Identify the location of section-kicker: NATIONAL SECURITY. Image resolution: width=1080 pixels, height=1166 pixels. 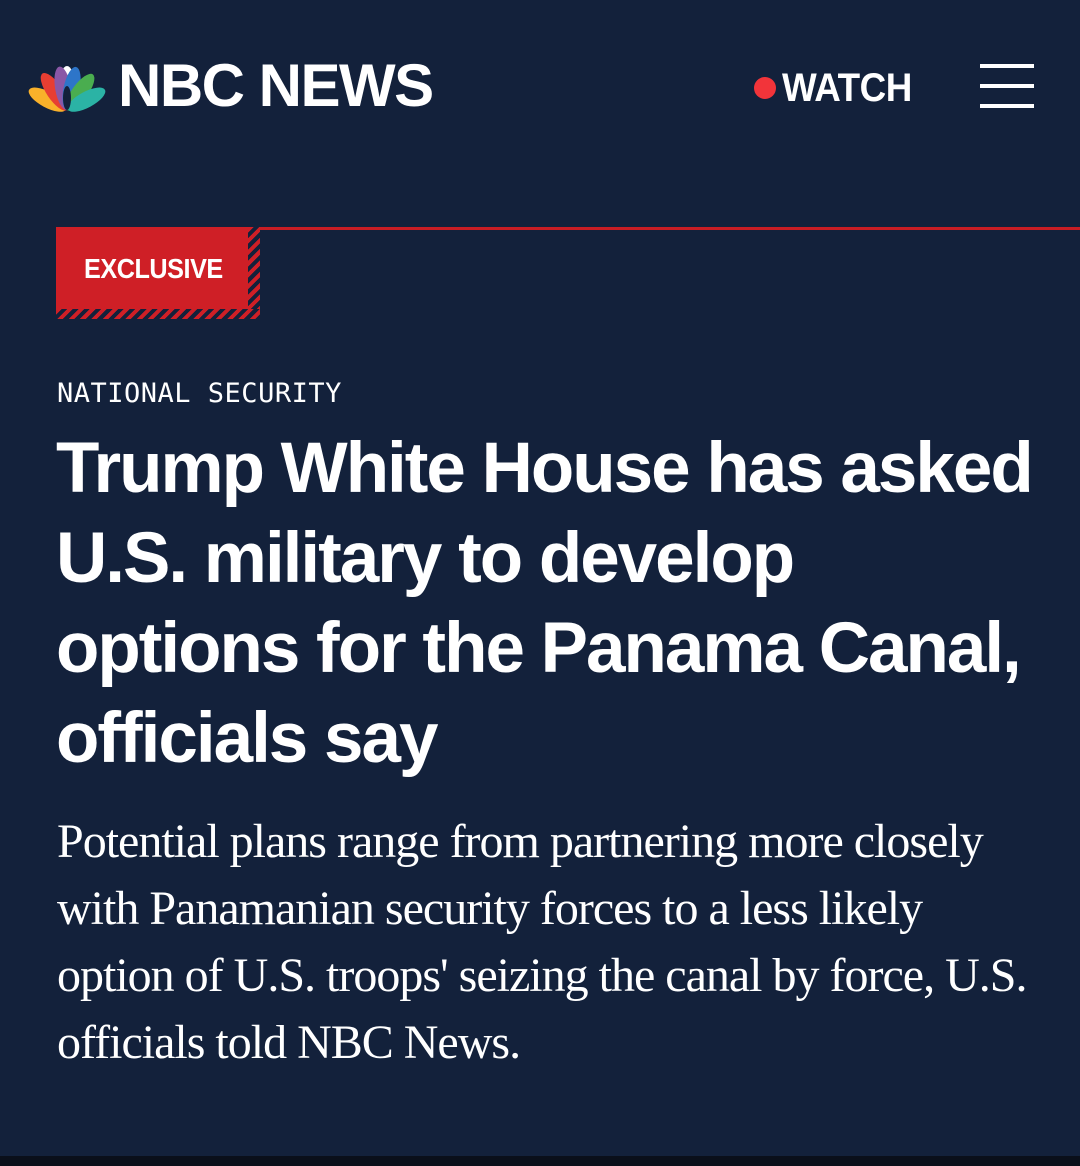
(199, 394).